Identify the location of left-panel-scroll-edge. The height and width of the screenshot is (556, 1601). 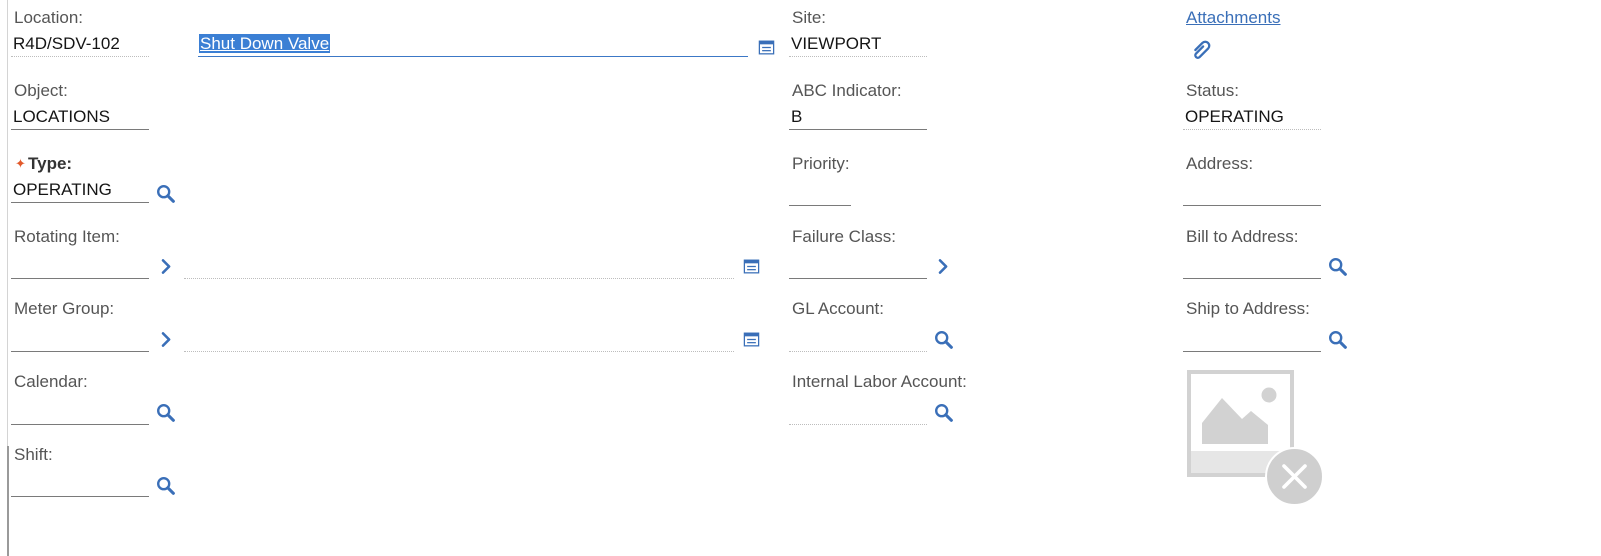
(8, 501).